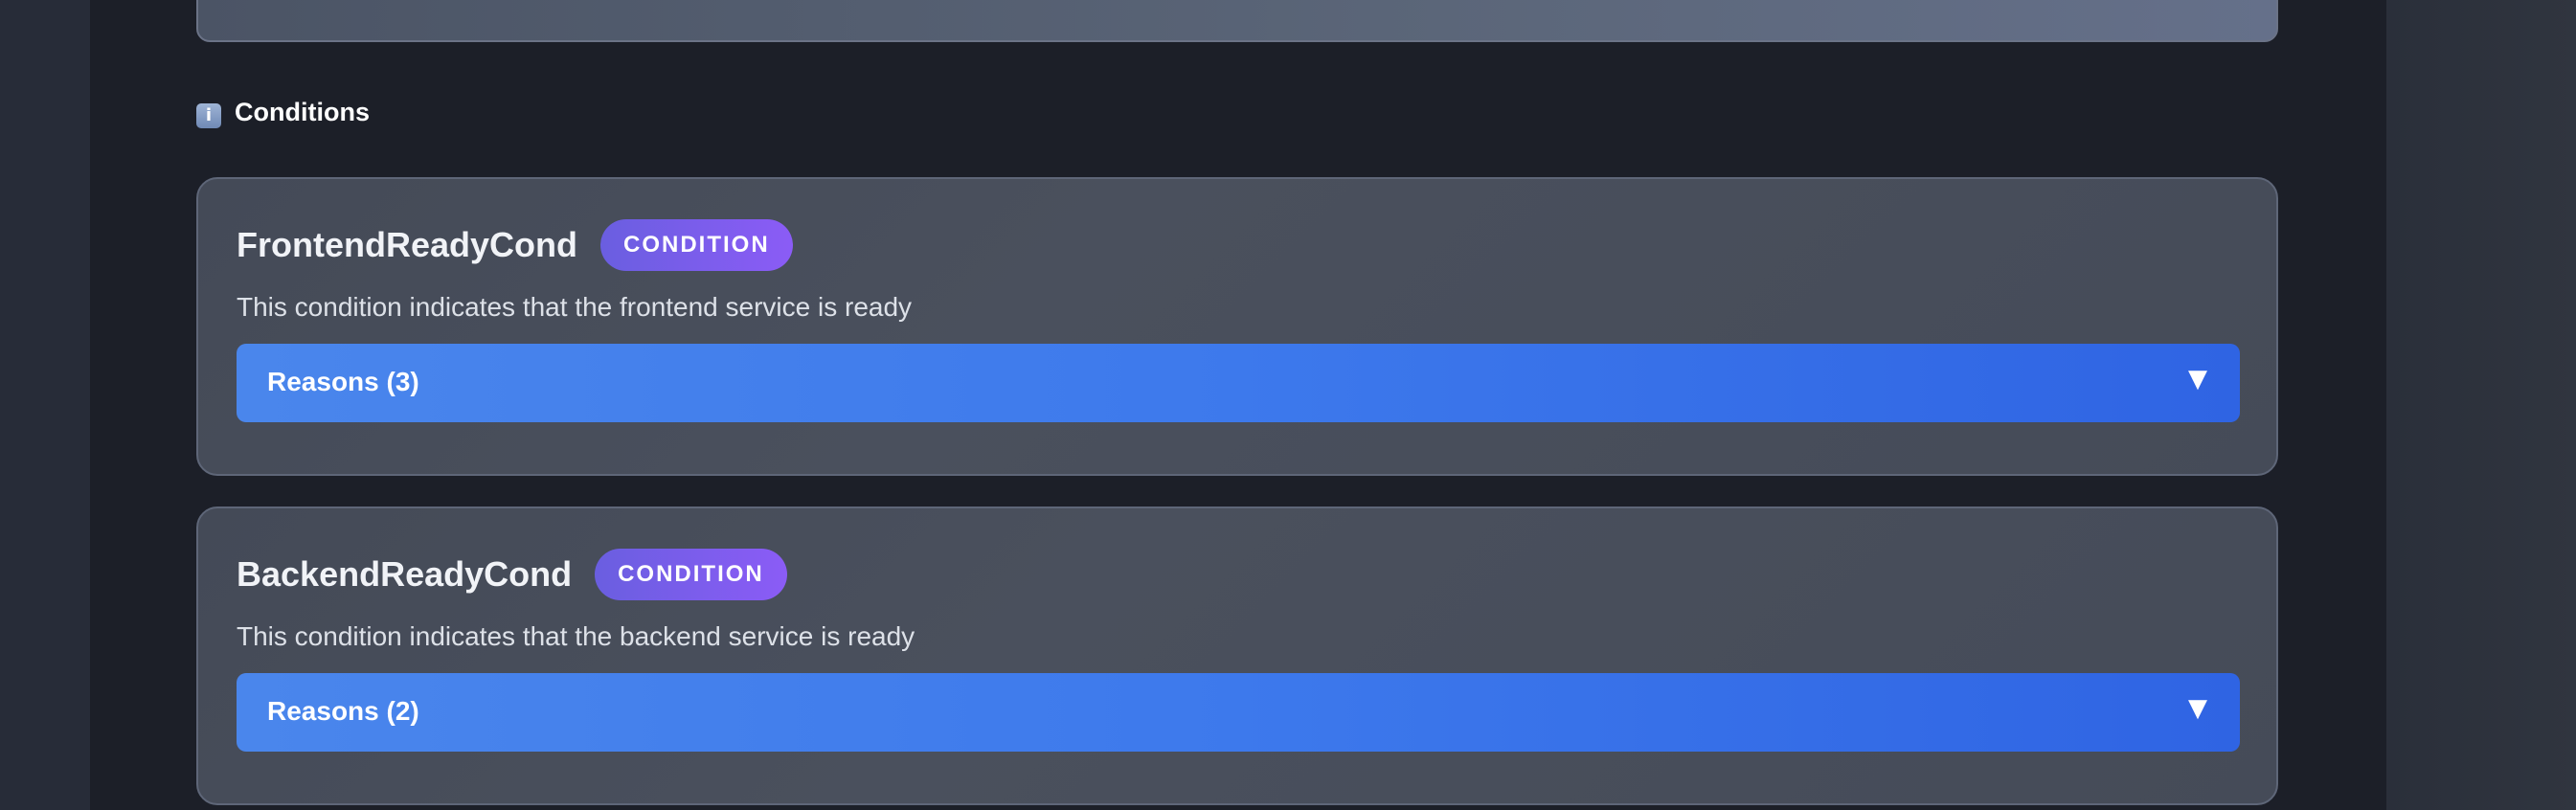  Describe the element at coordinates (405, 574) in the screenshot. I see `condition-name: BackendReadyCond` at that location.